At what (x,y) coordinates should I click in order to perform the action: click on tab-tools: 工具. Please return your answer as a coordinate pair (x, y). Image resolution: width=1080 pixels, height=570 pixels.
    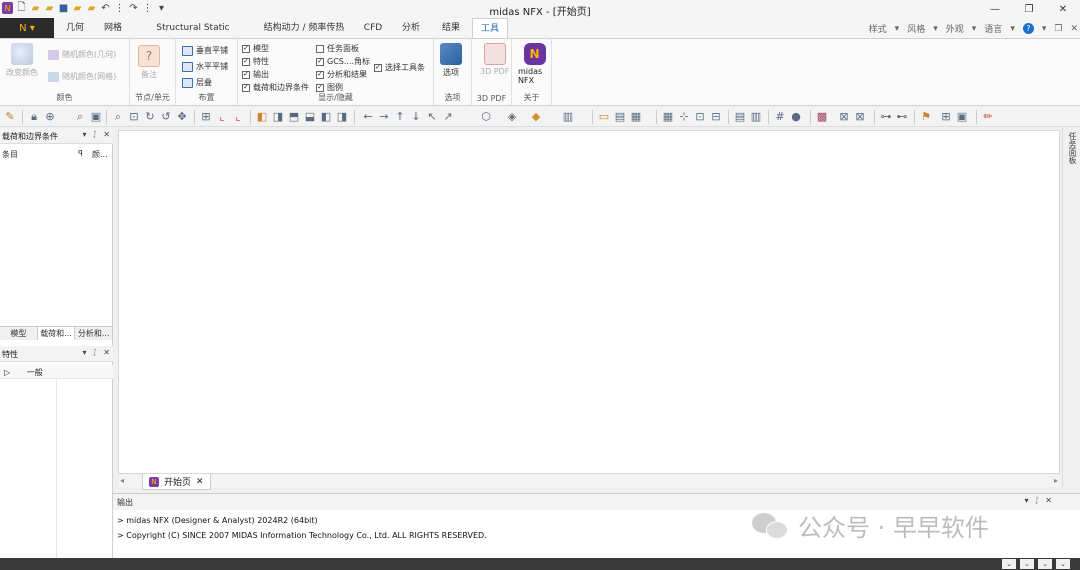
    Looking at the image, I should click on (490, 28).